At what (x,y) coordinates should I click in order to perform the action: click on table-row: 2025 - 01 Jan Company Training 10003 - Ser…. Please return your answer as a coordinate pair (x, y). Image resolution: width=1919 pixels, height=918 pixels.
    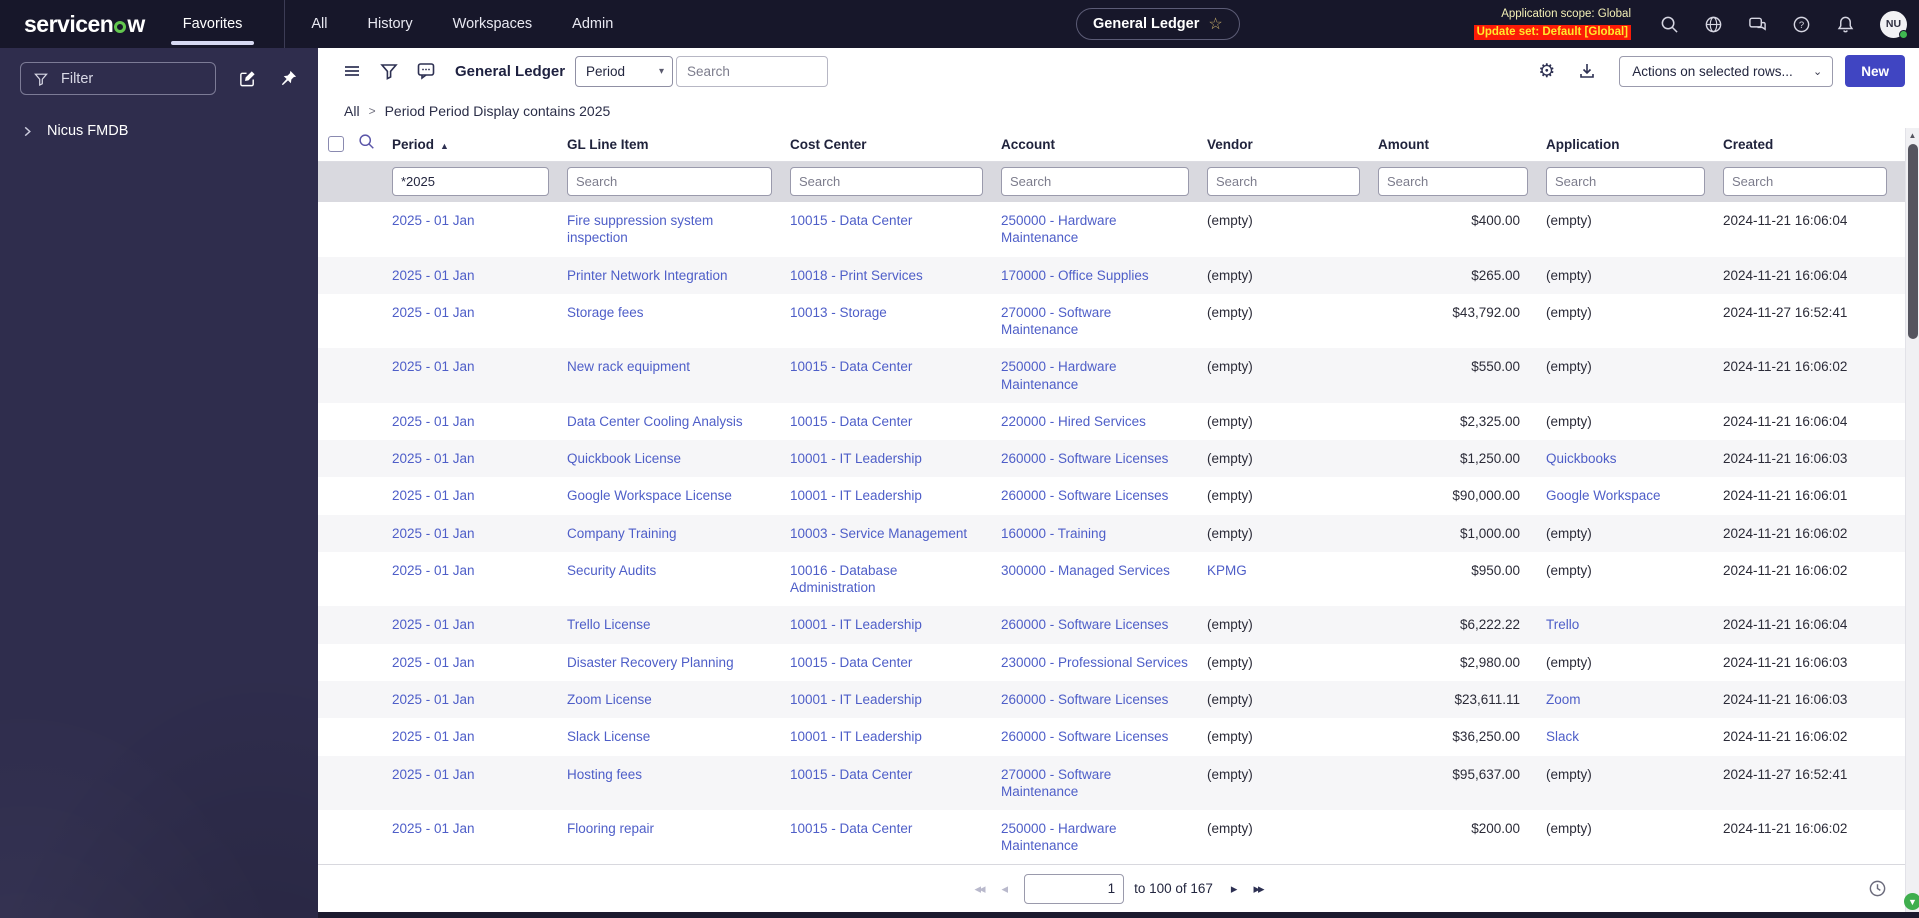
    Looking at the image, I should click on (1118, 533).